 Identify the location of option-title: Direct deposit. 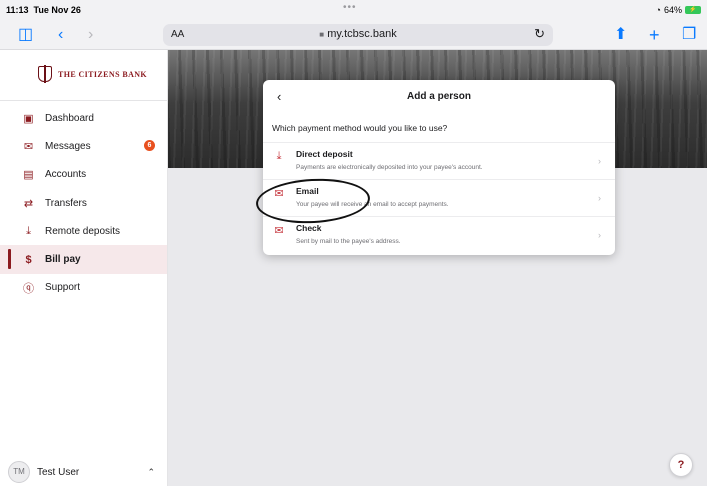
(324, 154).